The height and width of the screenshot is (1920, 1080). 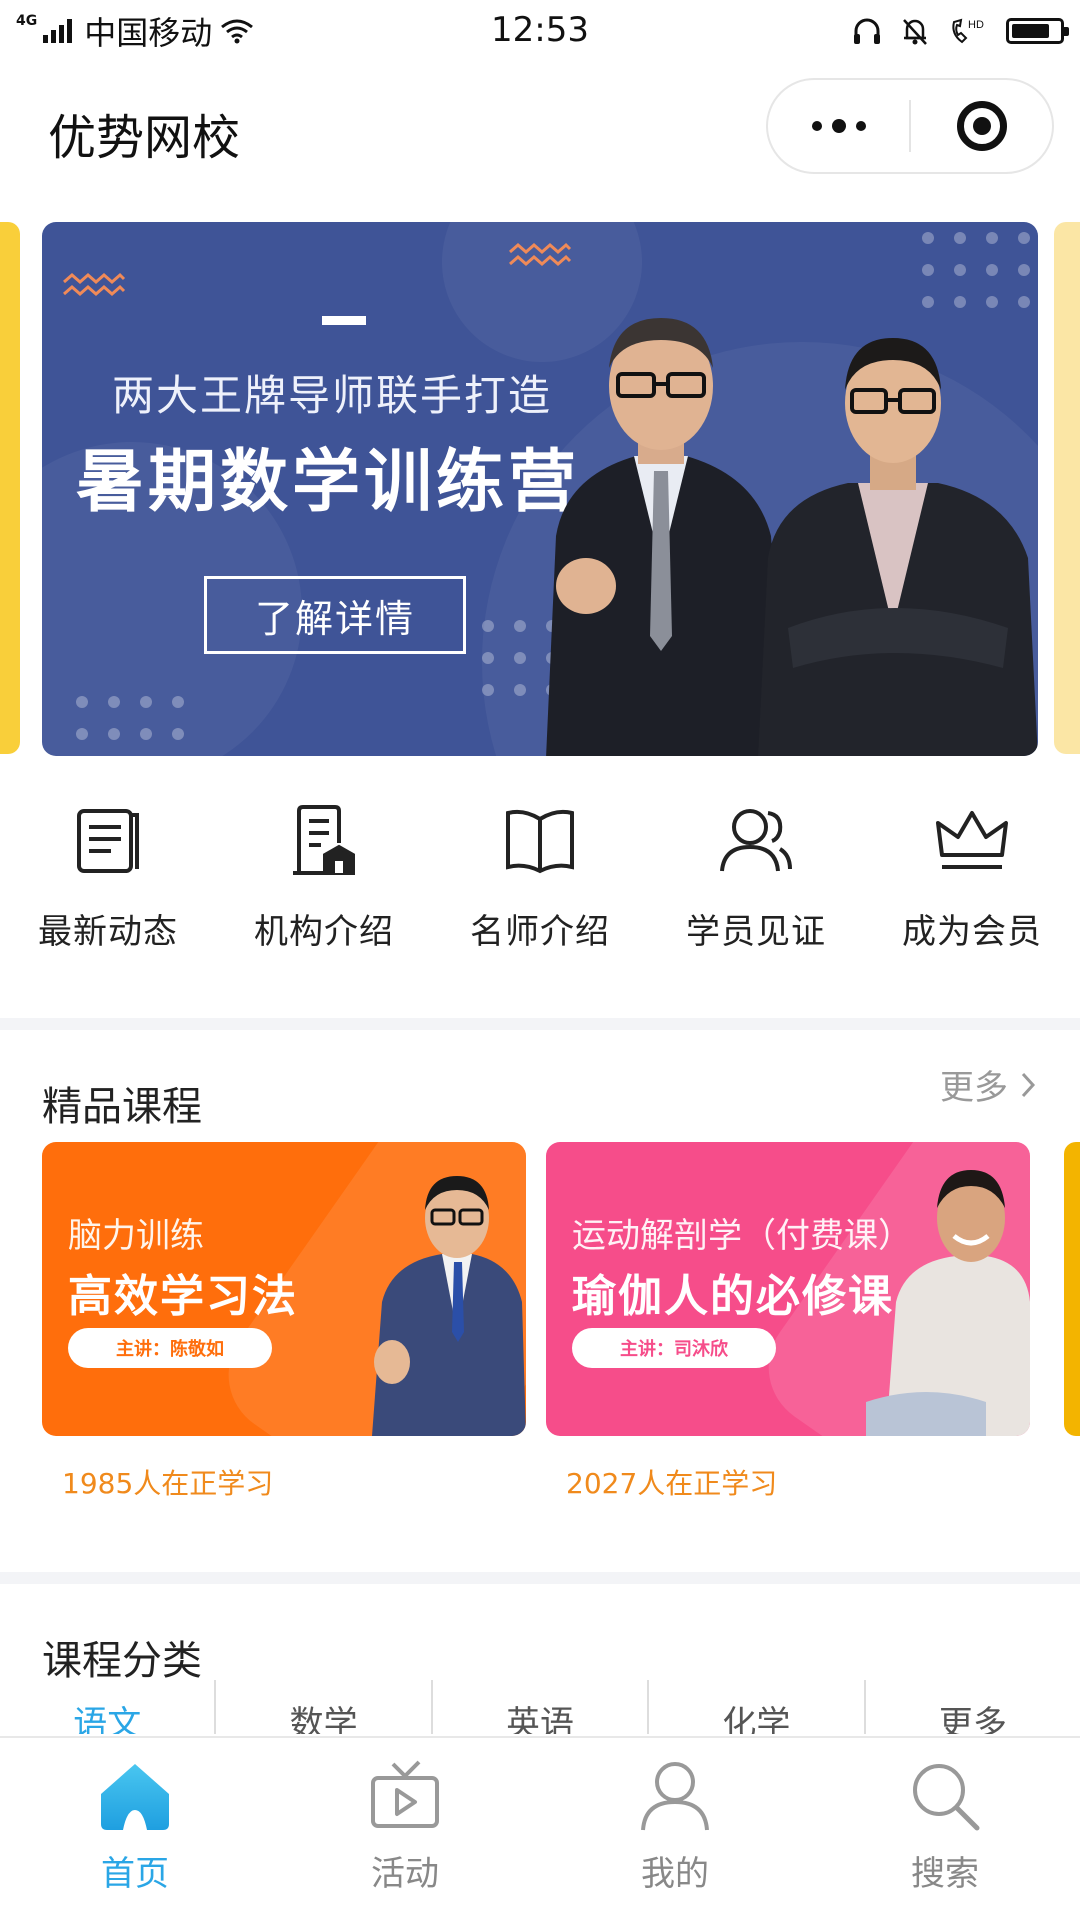 What do you see at coordinates (405, 1874) in the screenshot?
I see `tab-label: 活动` at bounding box center [405, 1874].